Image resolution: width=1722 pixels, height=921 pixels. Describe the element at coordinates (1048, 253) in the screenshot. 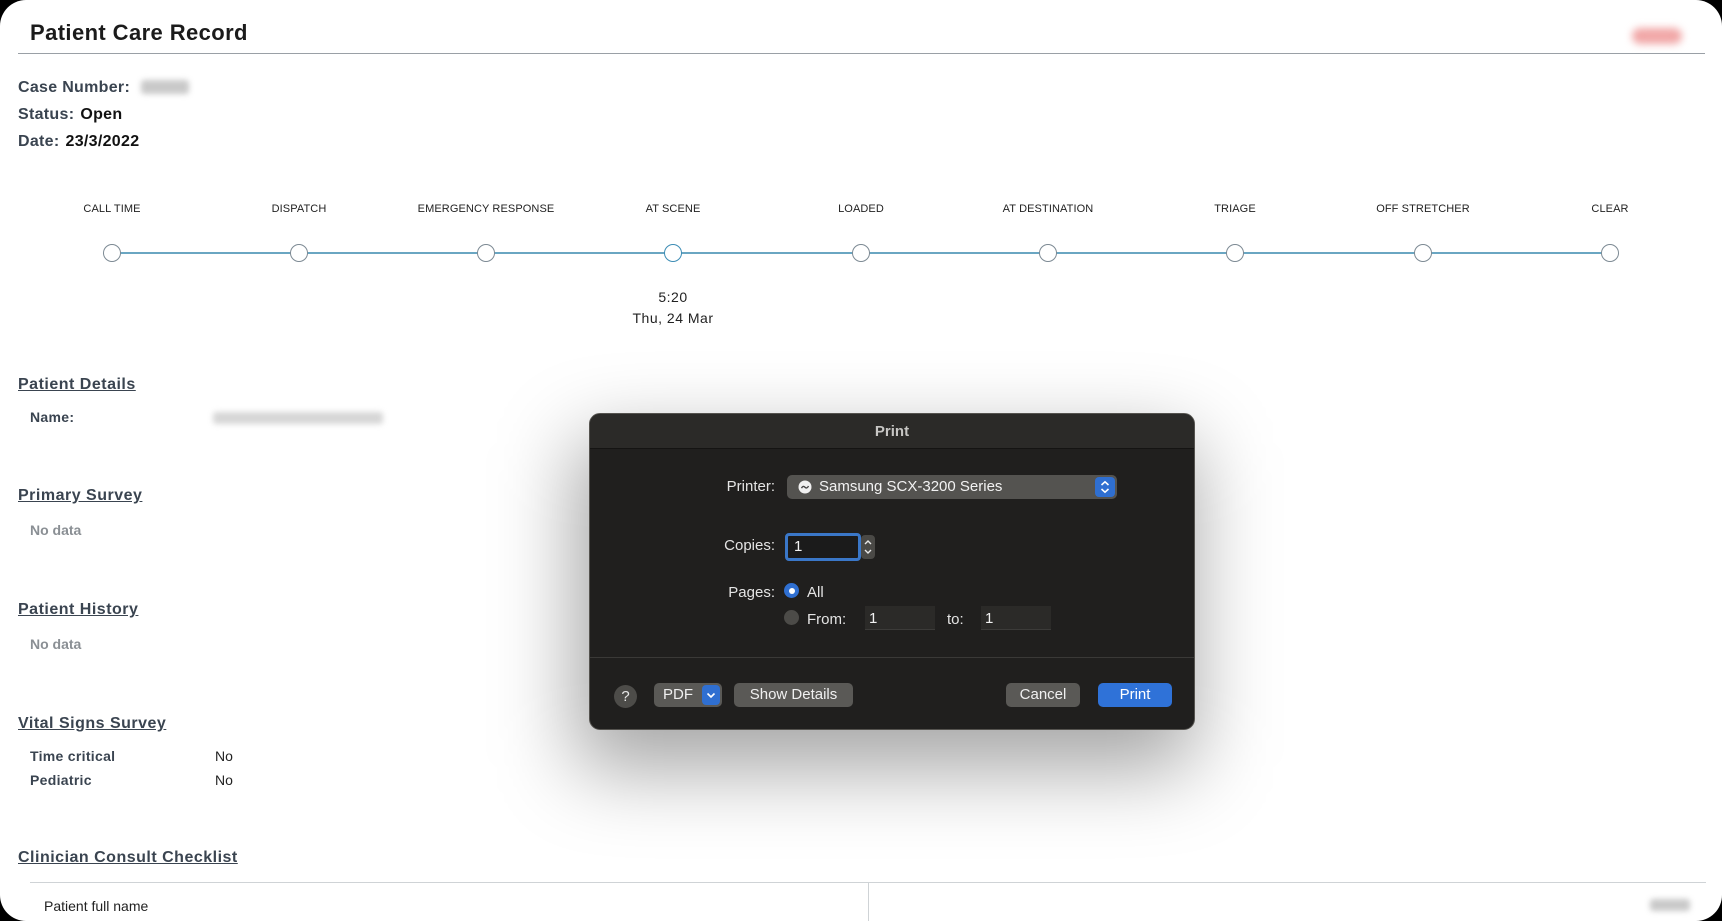

I see `timeline-node-at-destination` at that location.